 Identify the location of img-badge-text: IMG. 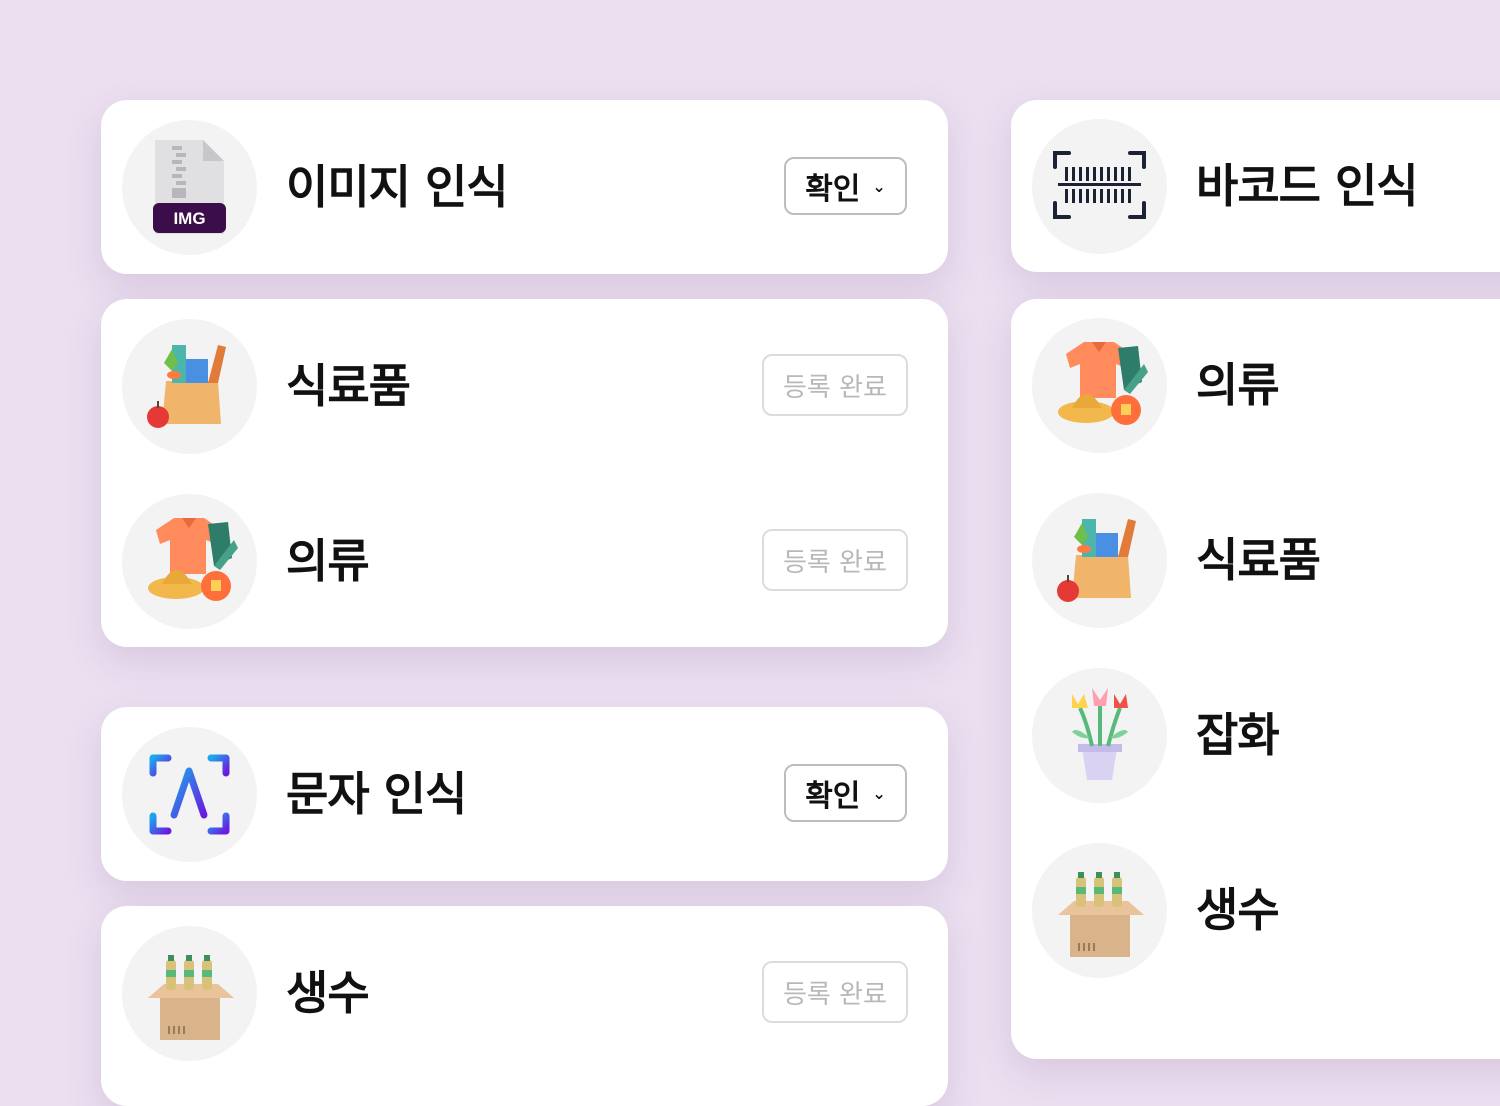
(189, 218).